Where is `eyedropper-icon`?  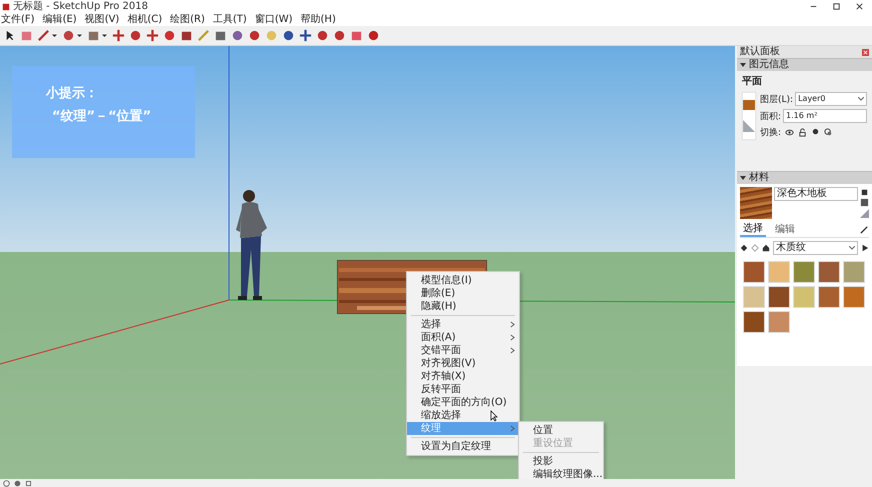
eyedropper-icon is located at coordinates (864, 229).